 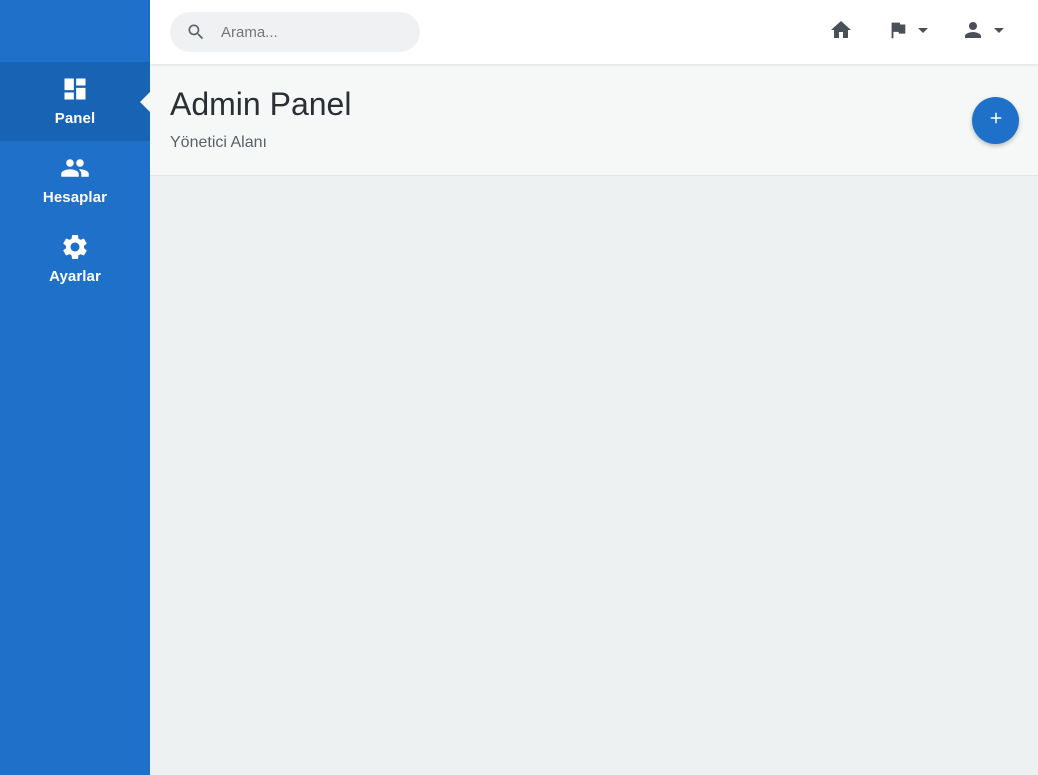 I want to click on sidebar-item-ayarlar: Ayarlar, so click(x=75, y=259).